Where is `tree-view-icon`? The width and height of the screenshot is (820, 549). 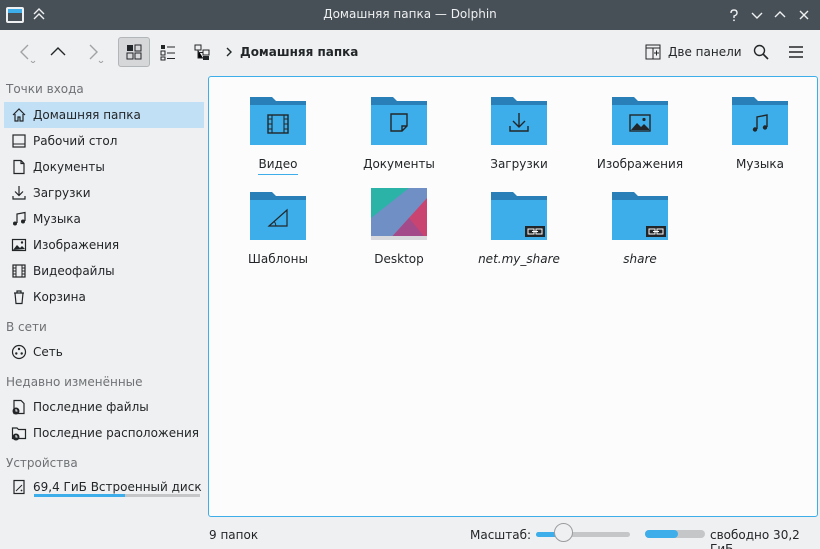
tree-view-icon is located at coordinates (202, 52).